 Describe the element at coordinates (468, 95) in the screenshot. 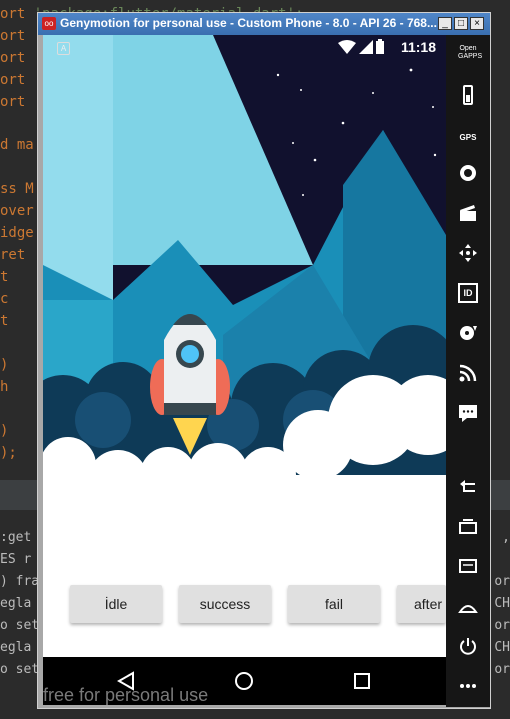

I see `battery-widget-icon` at that location.